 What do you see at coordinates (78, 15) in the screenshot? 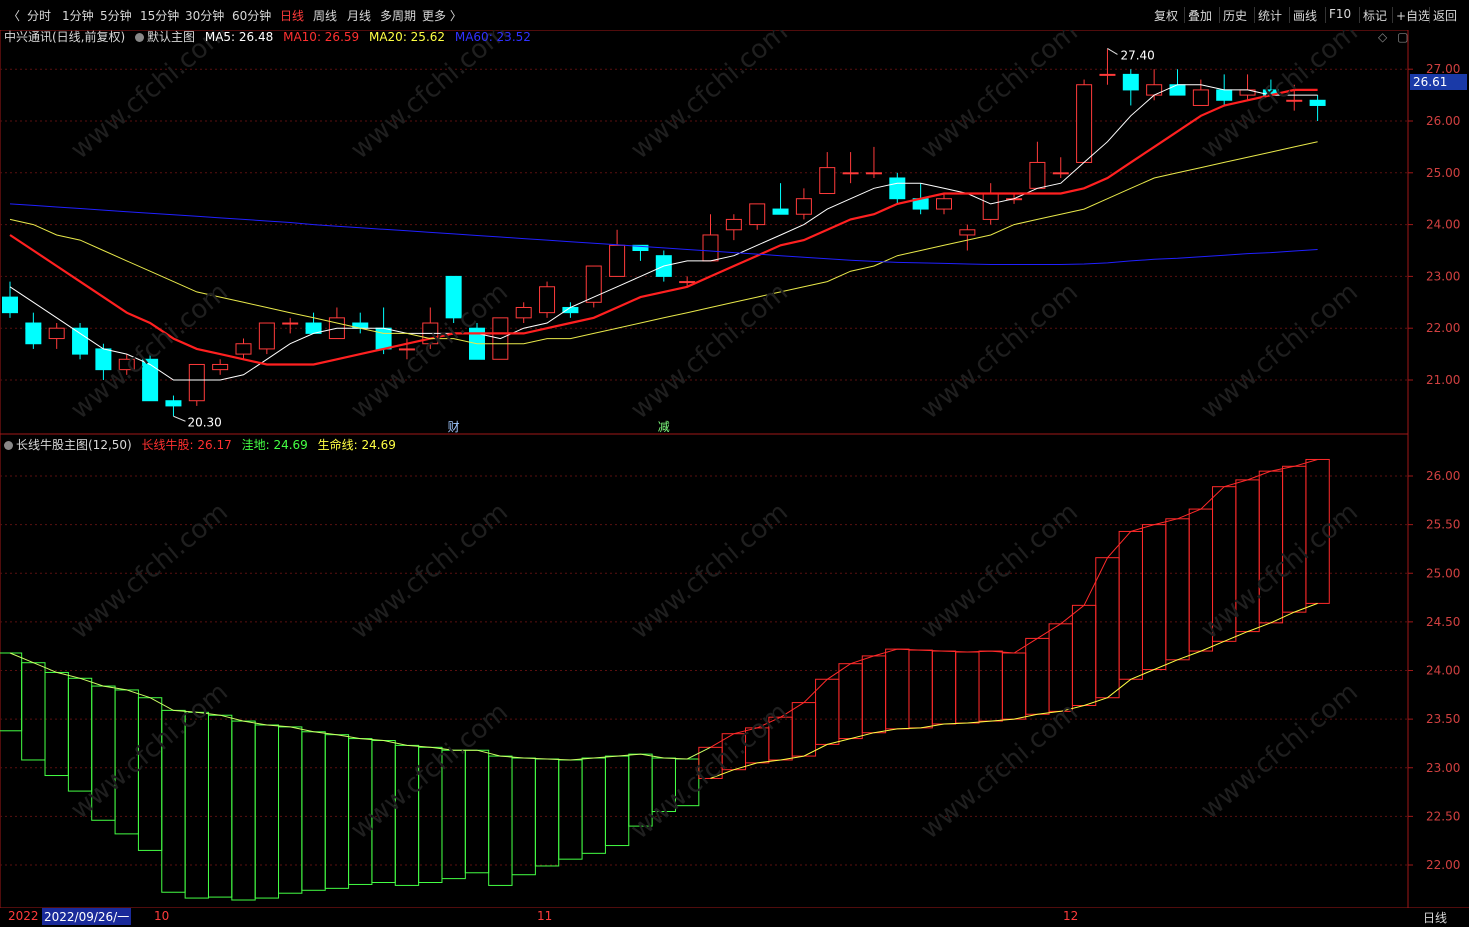
I see `period-tab-1: 1分钟` at bounding box center [78, 15].